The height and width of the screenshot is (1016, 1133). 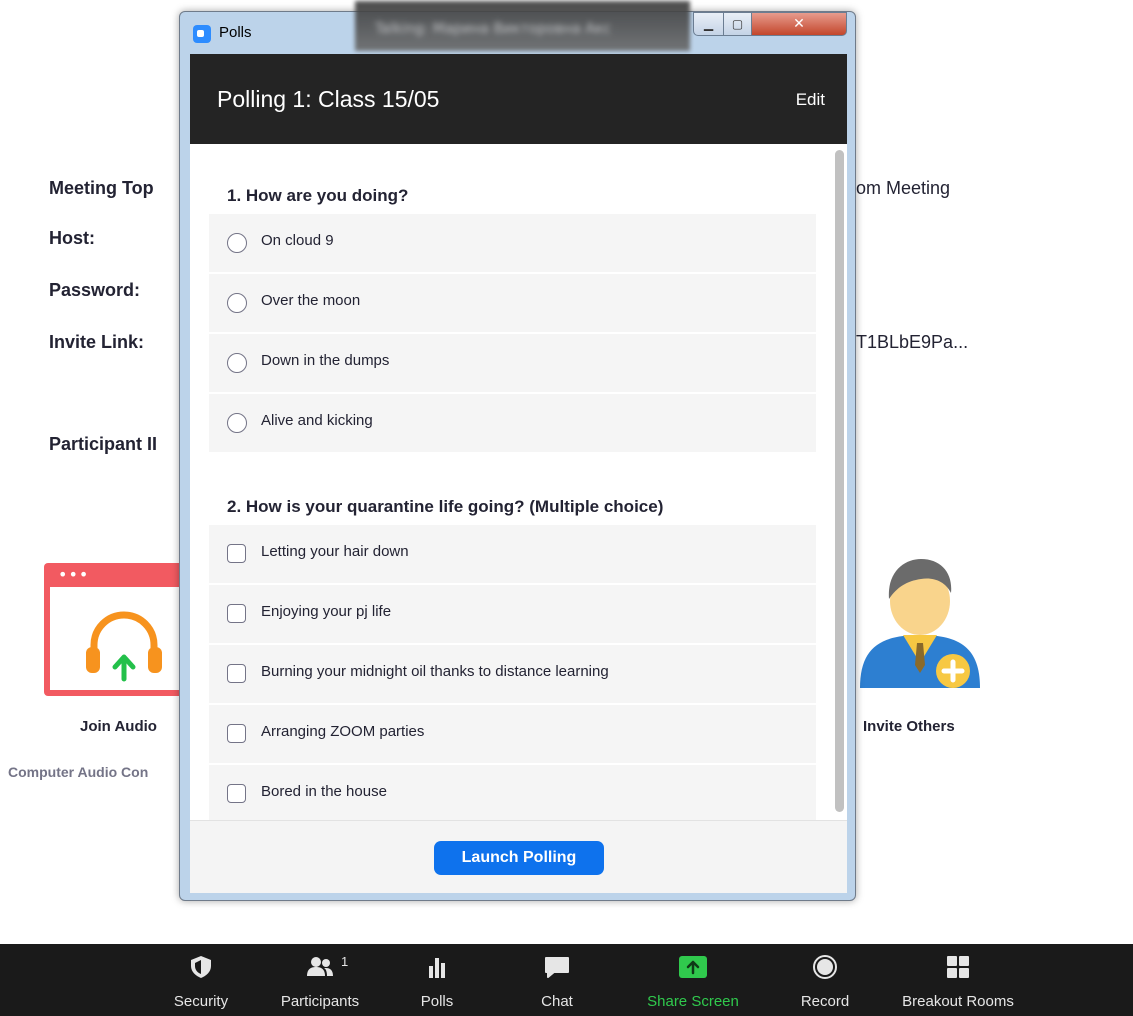 What do you see at coordinates (708, 24) in the screenshot?
I see `minimize-button: ▁` at bounding box center [708, 24].